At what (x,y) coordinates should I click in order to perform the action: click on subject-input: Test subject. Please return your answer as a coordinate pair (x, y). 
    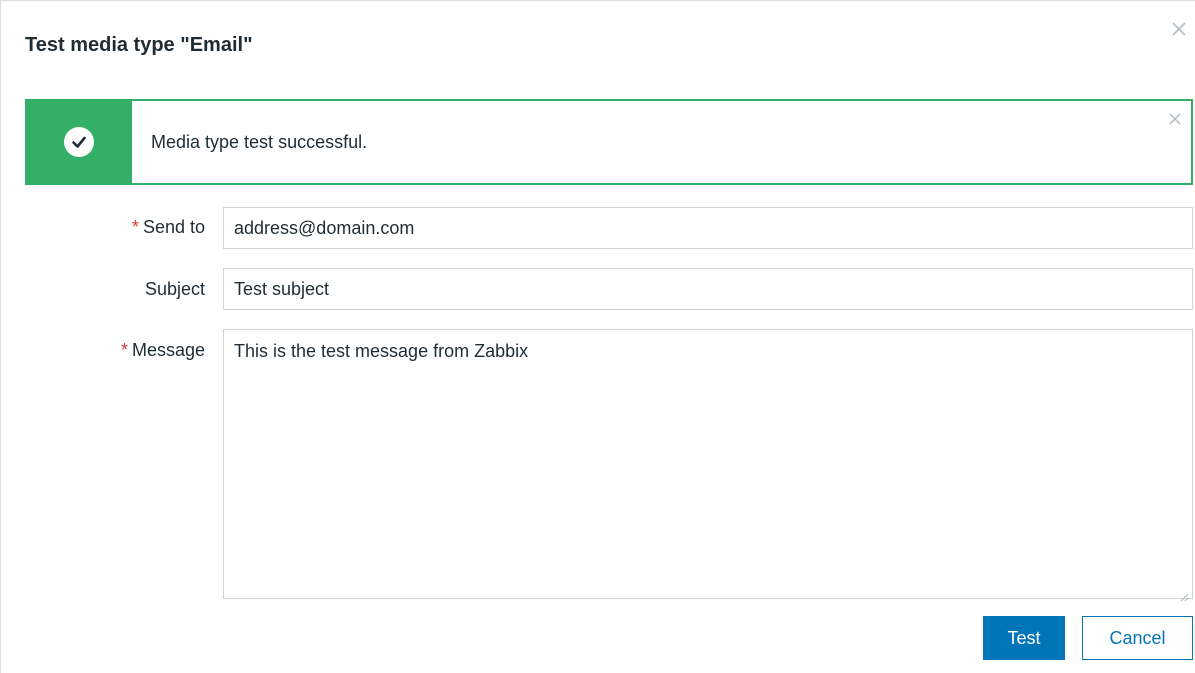
    Looking at the image, I should click on (708, 289).